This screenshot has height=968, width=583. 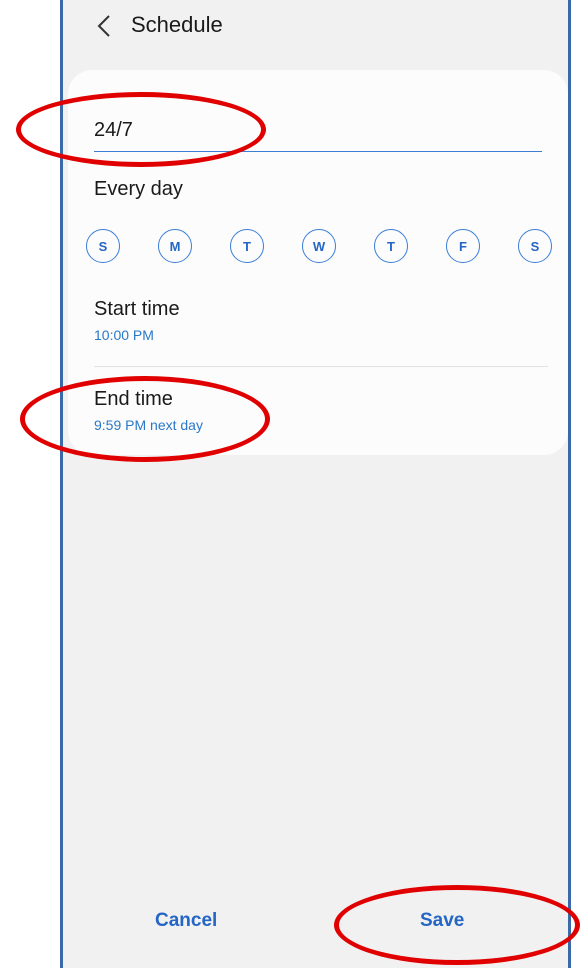 What do you see at coordinates (137, 309) in the screenshot?
I see `start-time-label: Start time` at bounding box center [137, 309].